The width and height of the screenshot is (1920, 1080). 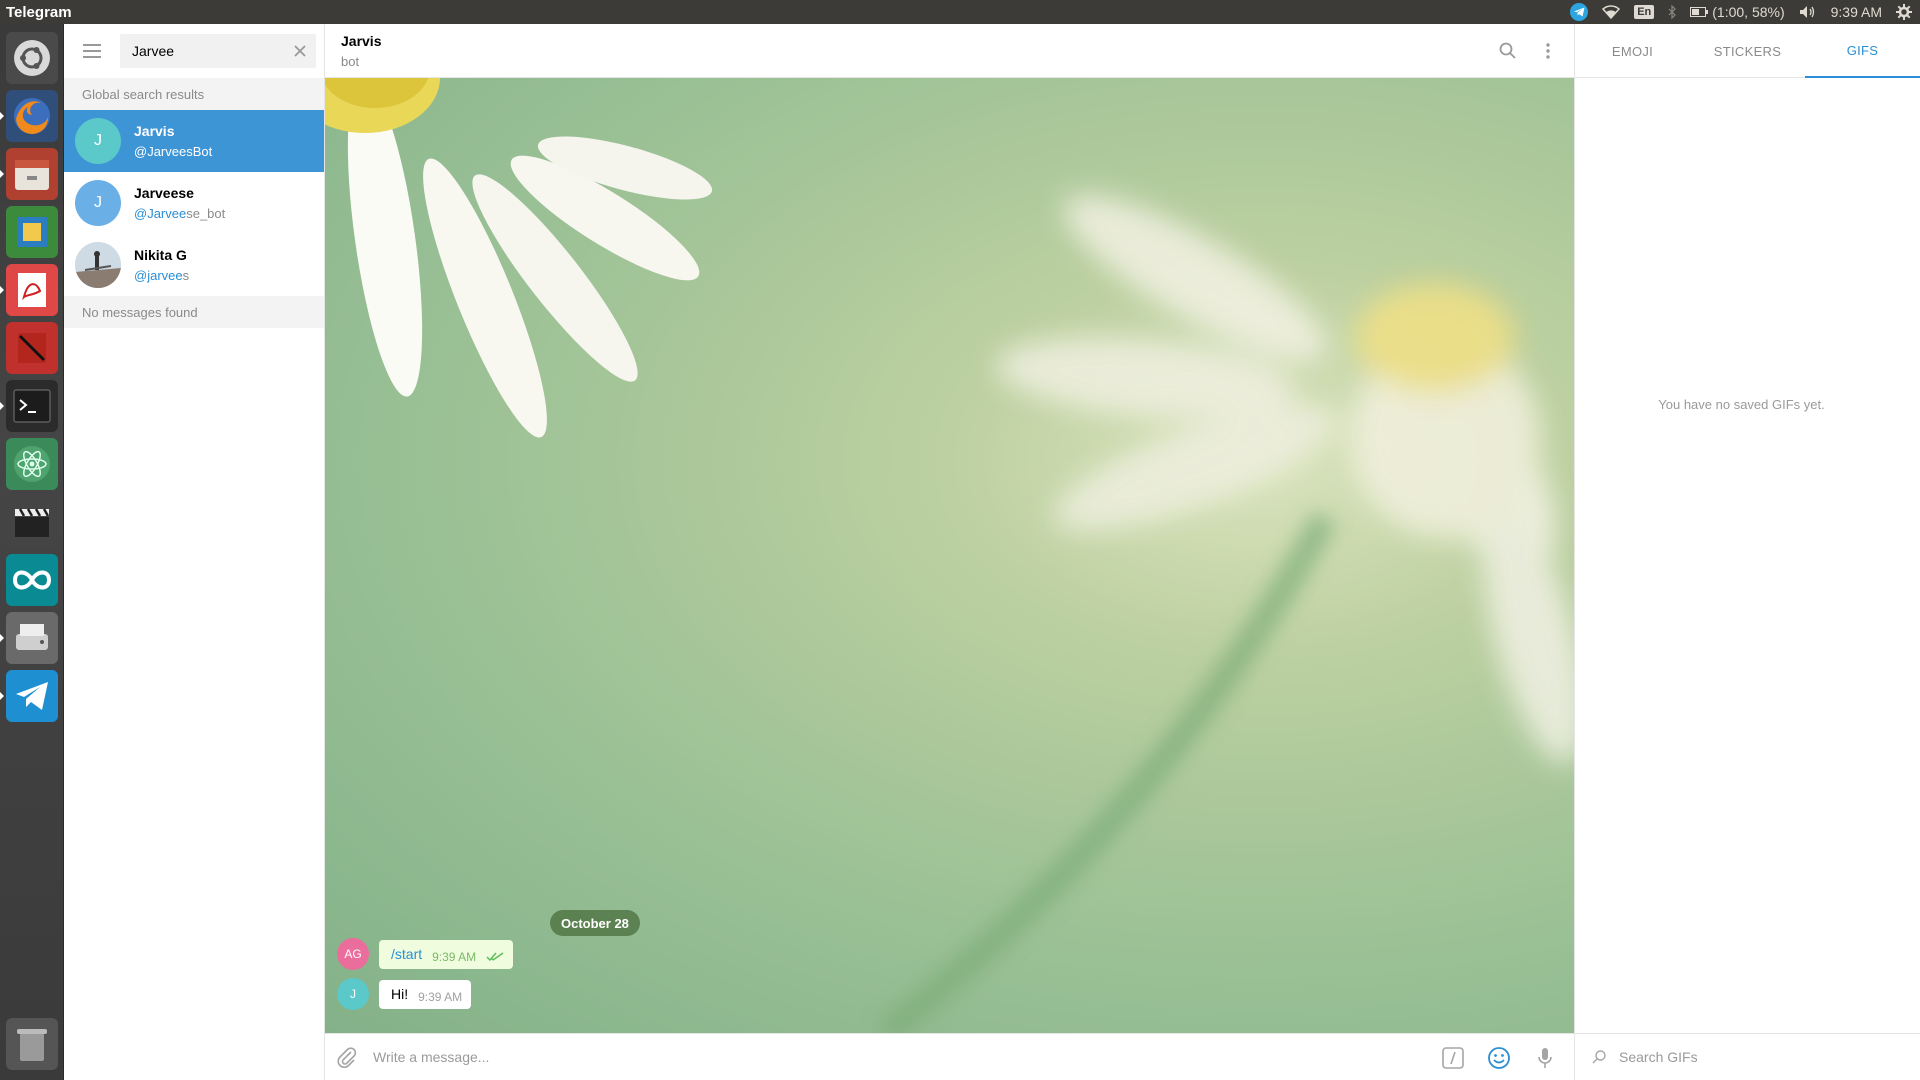 I want to click on tab-emoji: EMOJI, so click(x=1632, y=51).